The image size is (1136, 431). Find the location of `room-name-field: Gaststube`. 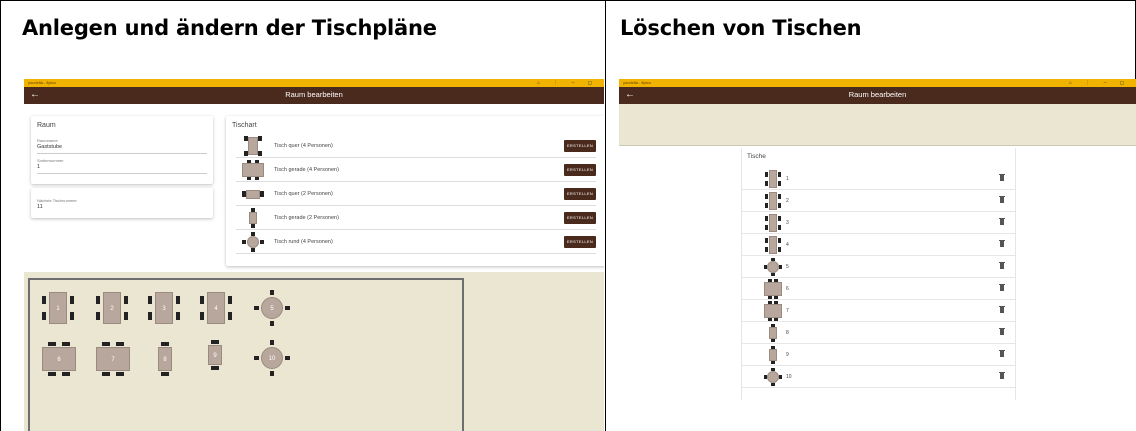

room-name-field: Gaststube is located at coordinates (49, 147).